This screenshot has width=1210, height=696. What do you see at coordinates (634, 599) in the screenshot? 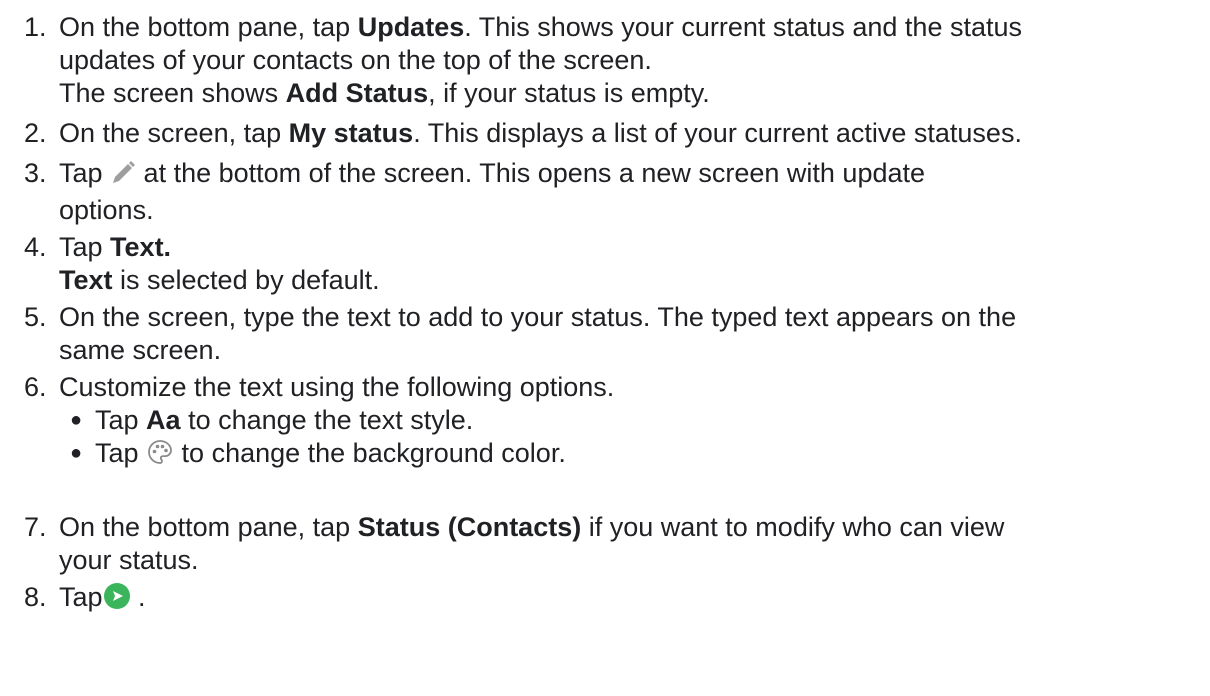
I see `step-8-line: Tap .` at bounding box center [634, 599].